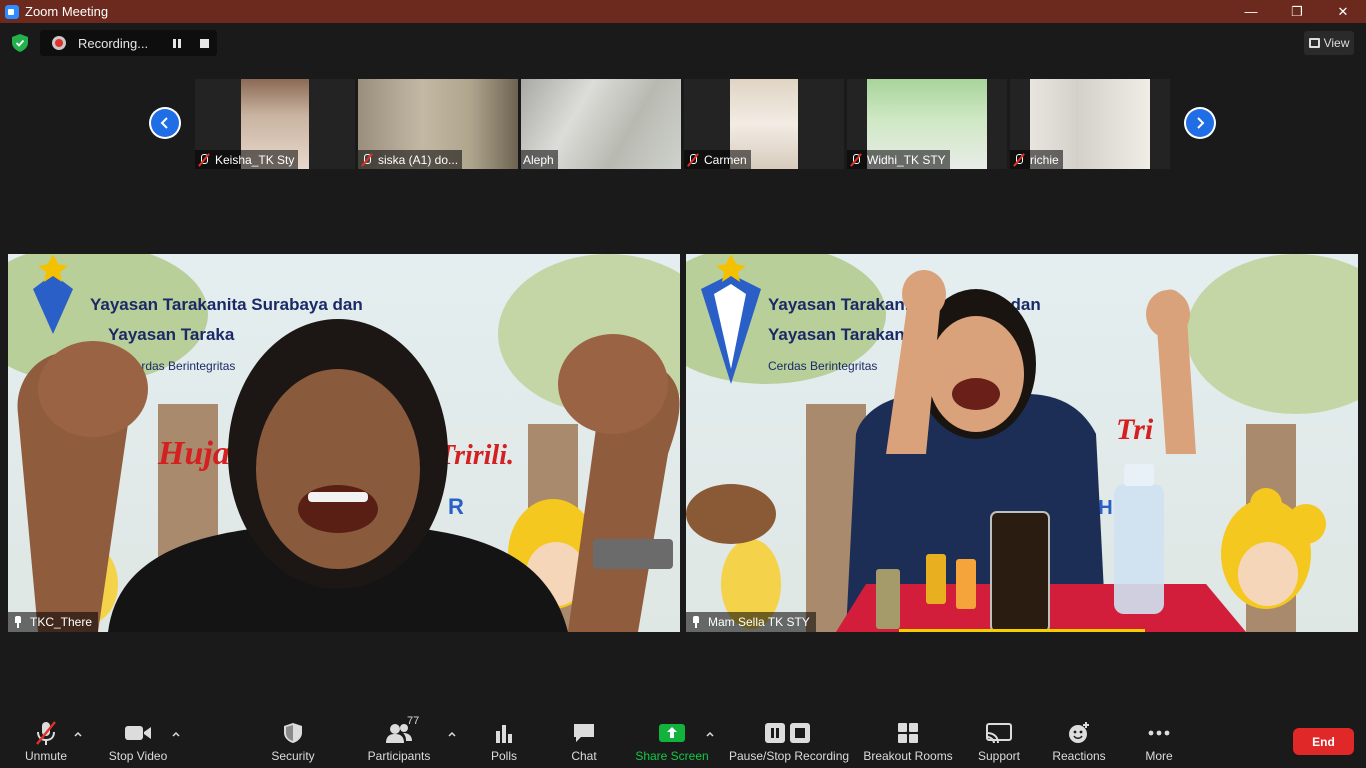  What do you see at coordinates (1079, 756) in the screenshot?
I see `reactions-label: Reactions` at bounding box center [1079, 756].